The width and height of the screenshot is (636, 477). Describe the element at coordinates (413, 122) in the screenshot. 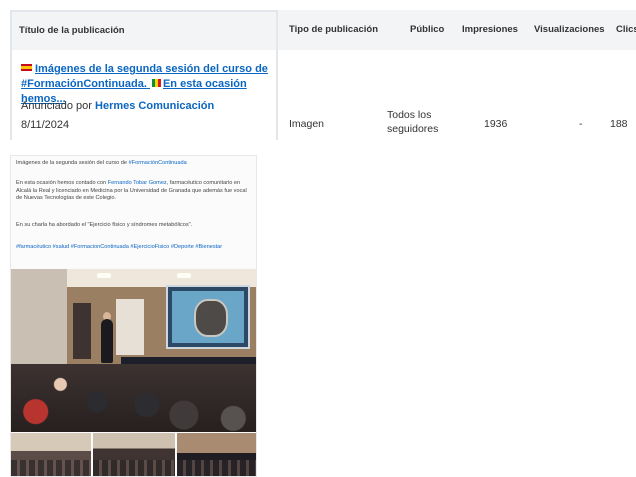

I see `audience-value: Todos los seguidores` at that location.